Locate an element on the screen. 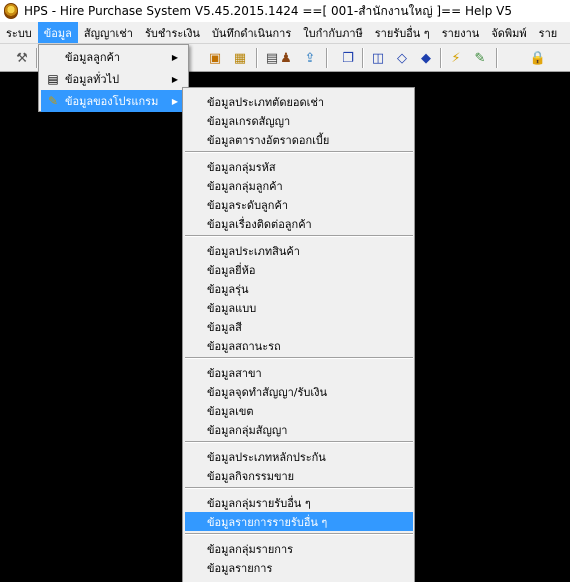  data-menu-item-label: ข้อมูลทั่วไป is located at coordinates (92, 79).